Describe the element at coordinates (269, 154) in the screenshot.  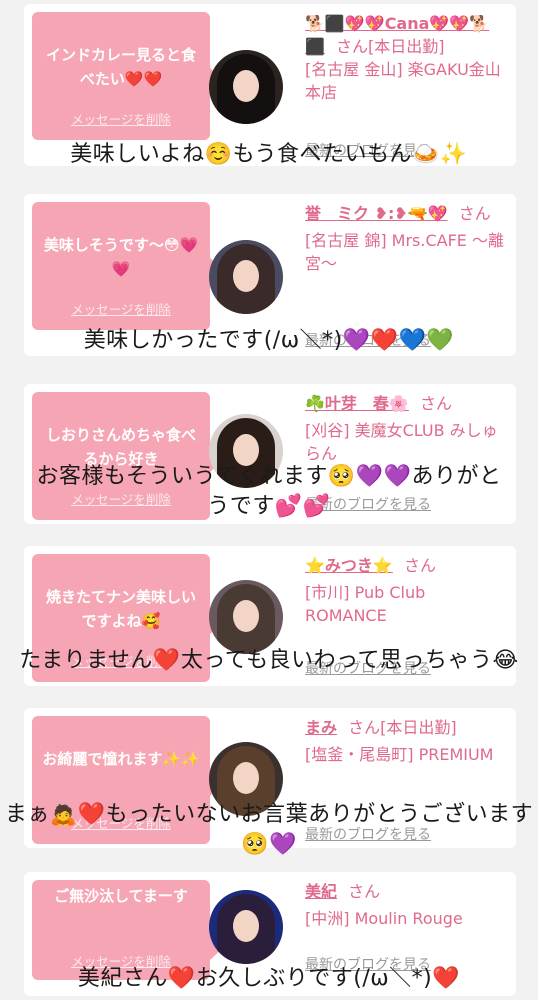
I see `reply-text: 美味しいよね☺️もう食べたいもん🍛✨` at that location.